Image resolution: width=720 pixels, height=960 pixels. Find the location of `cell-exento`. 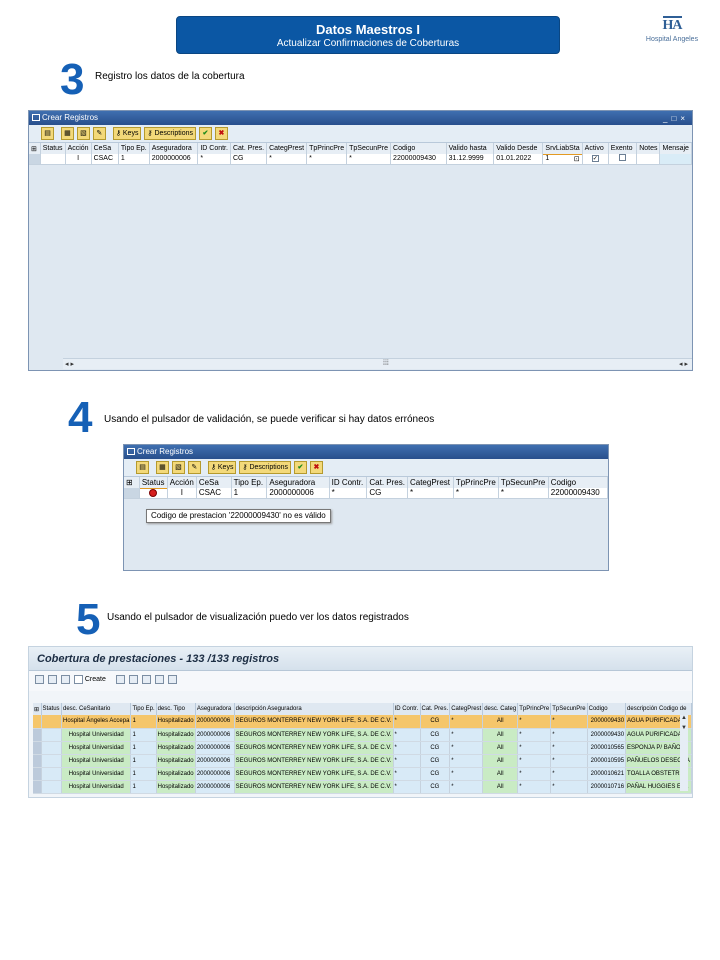

cell-exento is located at coordinates (623, 159).